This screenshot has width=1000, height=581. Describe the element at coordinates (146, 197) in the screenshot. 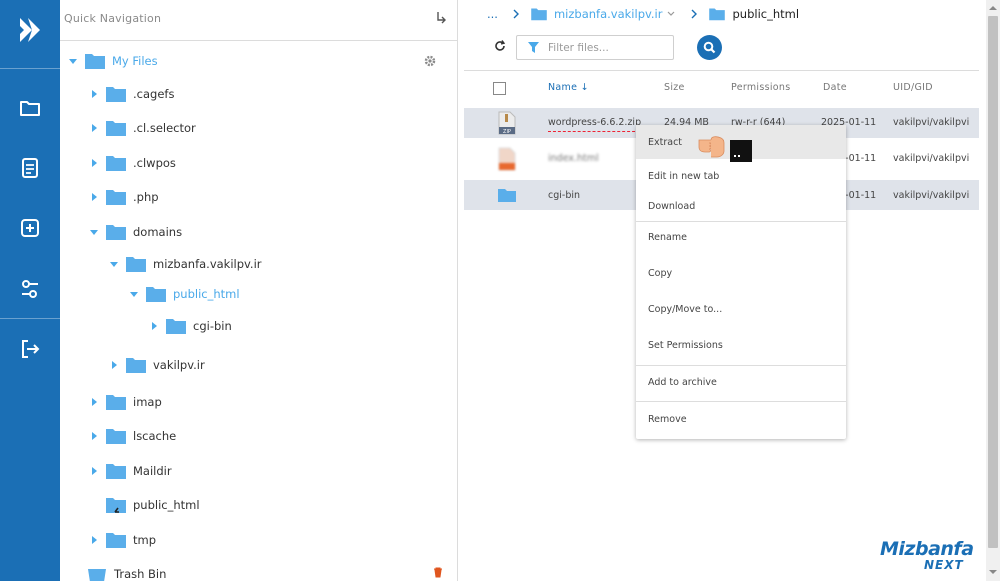

I see `tree-label: .php` at that location.